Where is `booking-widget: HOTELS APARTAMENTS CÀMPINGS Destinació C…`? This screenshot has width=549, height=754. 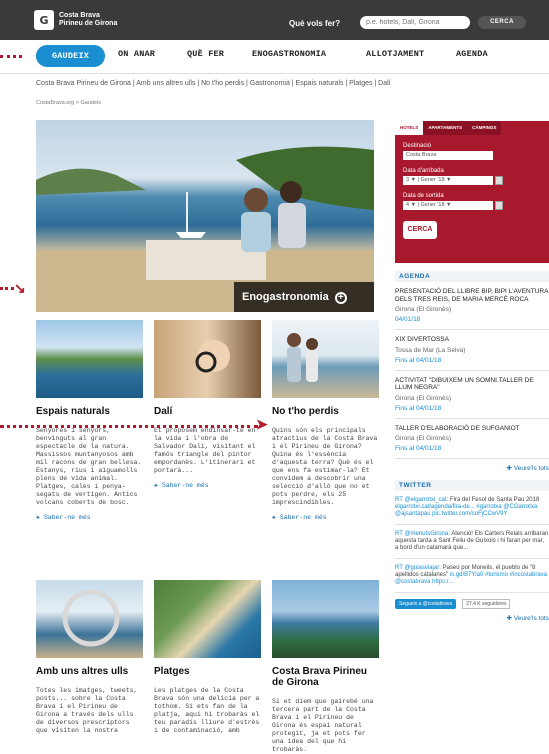 booking-widget: HOTELS APARTAMENTS CÀMPINGS Destinació C… is located at coordinates (472, 192).